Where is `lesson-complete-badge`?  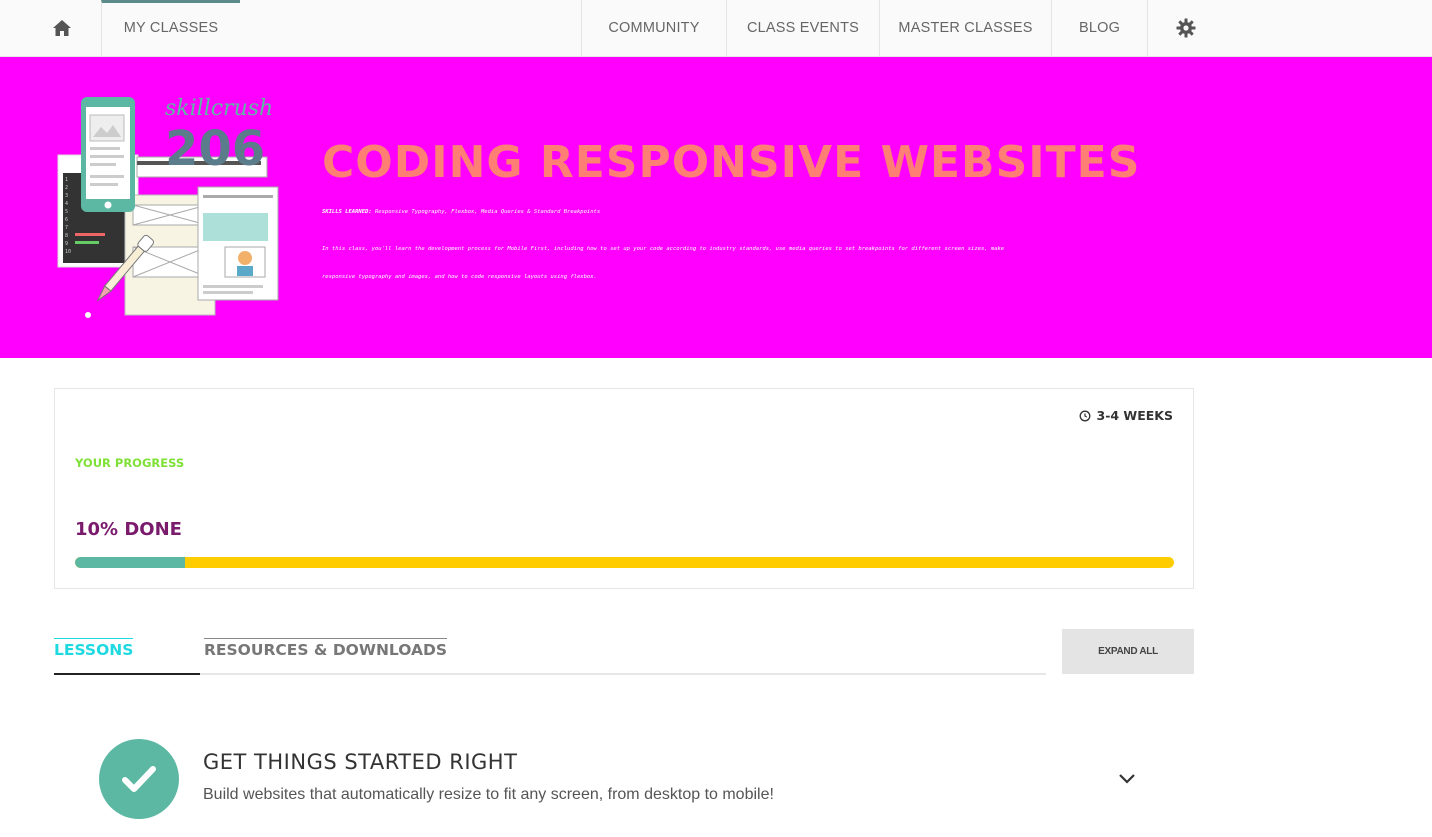 lesson-complete-badge is located at coordinates (139, 779).